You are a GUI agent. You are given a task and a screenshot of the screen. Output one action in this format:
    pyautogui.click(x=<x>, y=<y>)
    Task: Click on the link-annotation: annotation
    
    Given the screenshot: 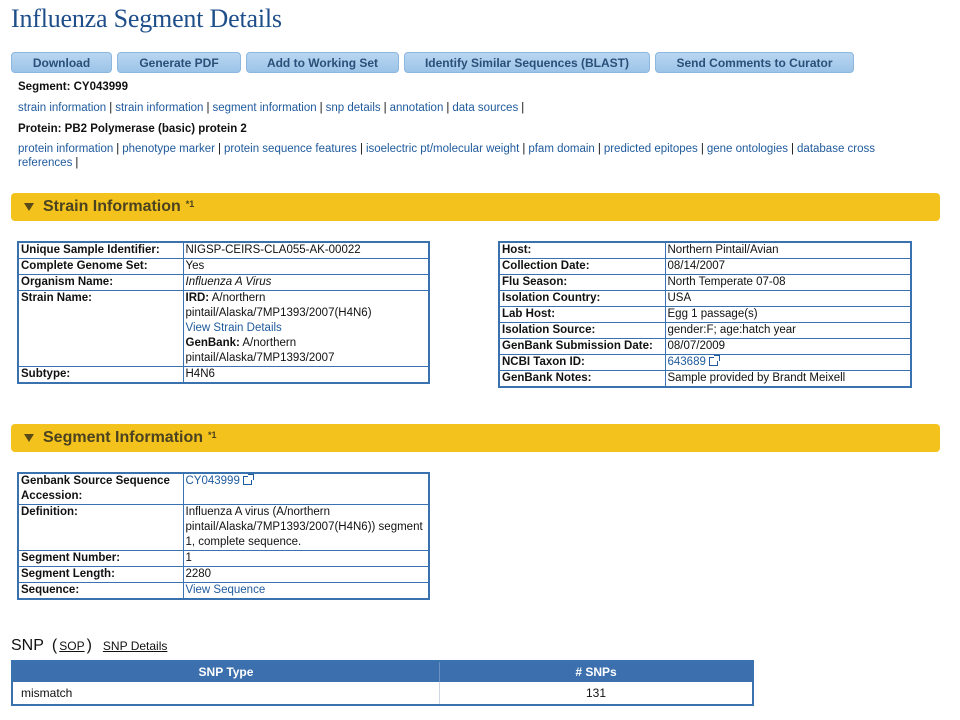 What is the action you would take?
    pyautogui.click(x=417, y=108)
    